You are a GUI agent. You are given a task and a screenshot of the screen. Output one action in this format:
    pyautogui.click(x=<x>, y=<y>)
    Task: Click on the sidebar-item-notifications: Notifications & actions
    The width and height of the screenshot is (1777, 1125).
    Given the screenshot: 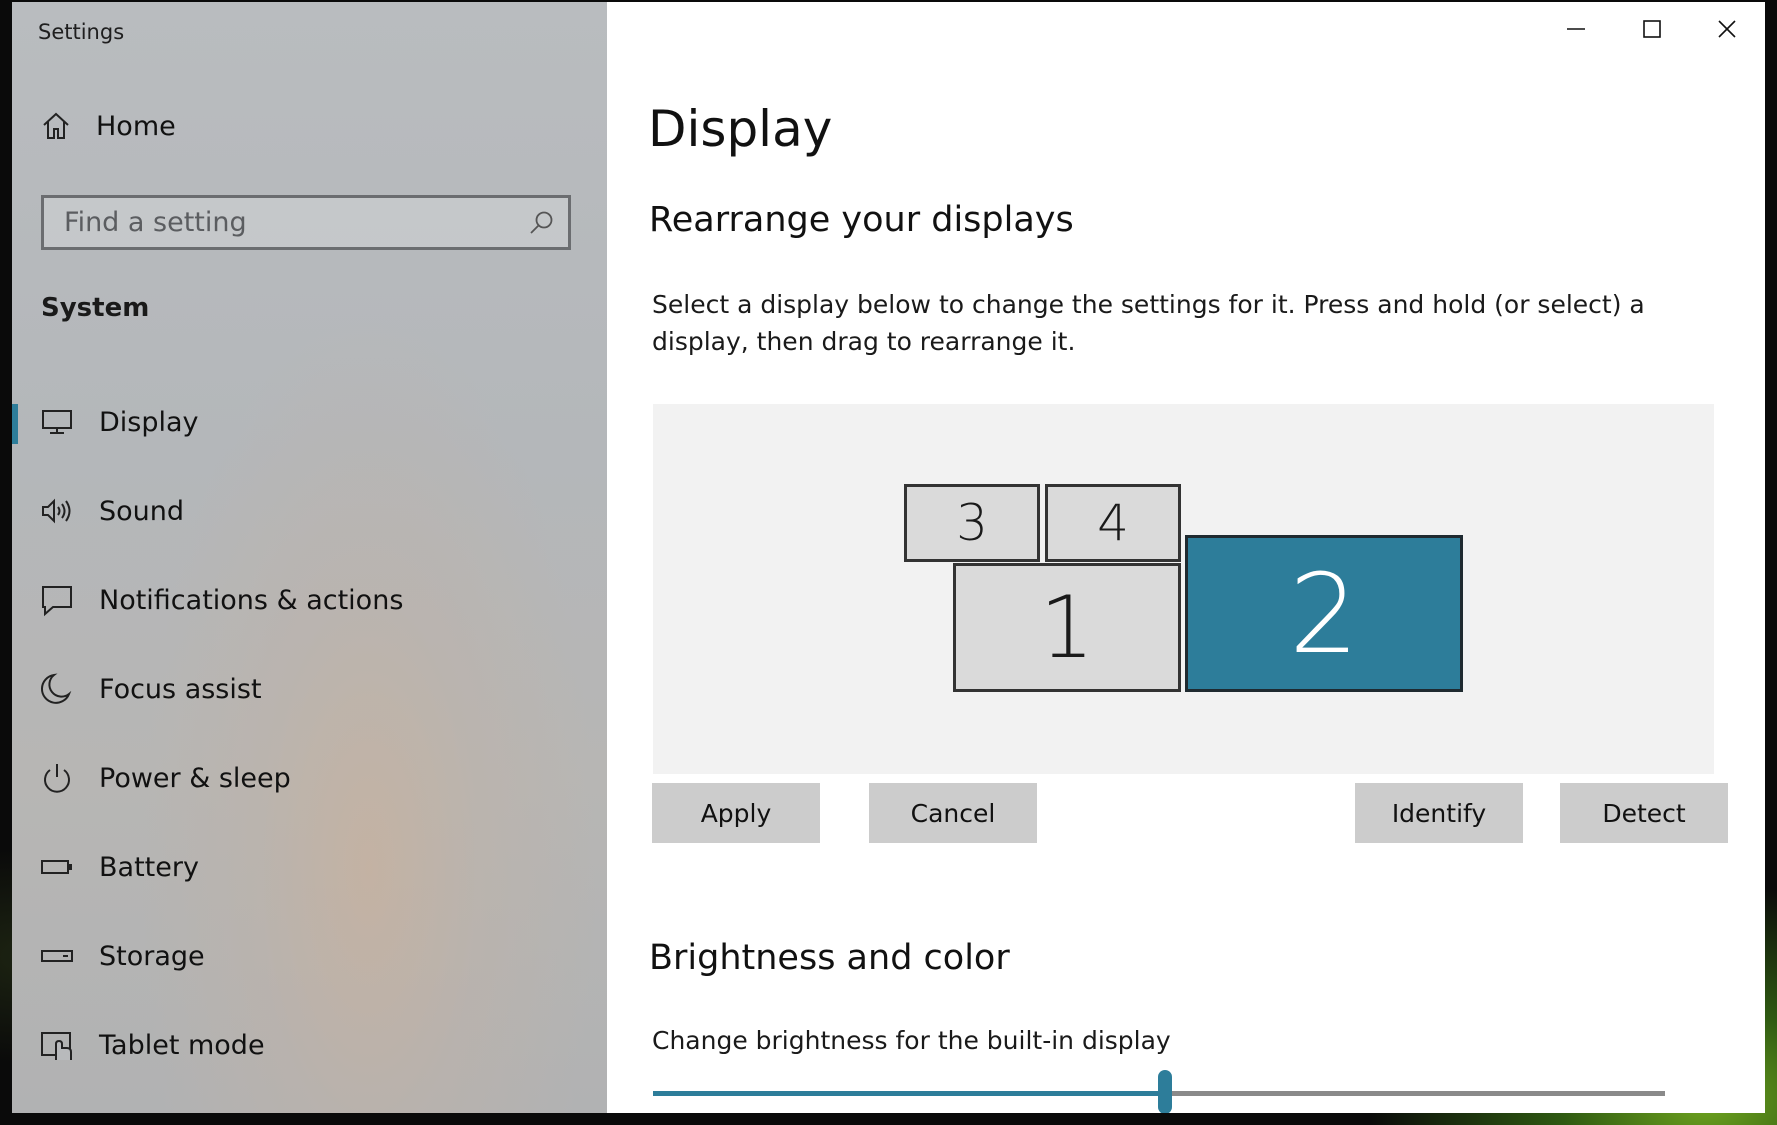 What is the action you would take?
    pyautogui.click(x=309, y=600)
    